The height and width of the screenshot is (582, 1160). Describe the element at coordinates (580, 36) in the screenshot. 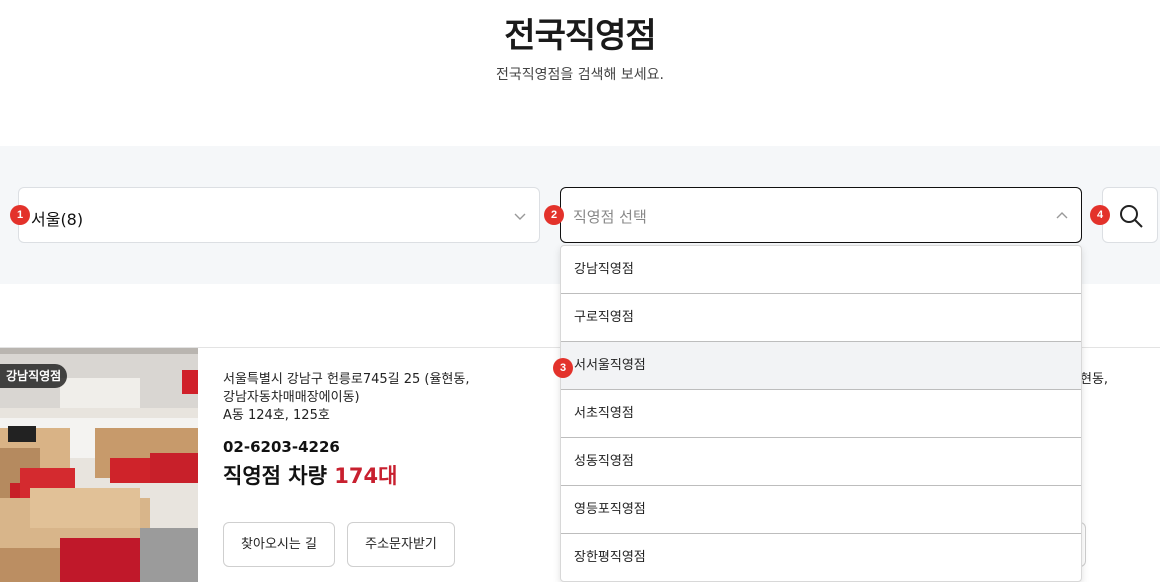

I see `page-title: 전국직영점` at that location.